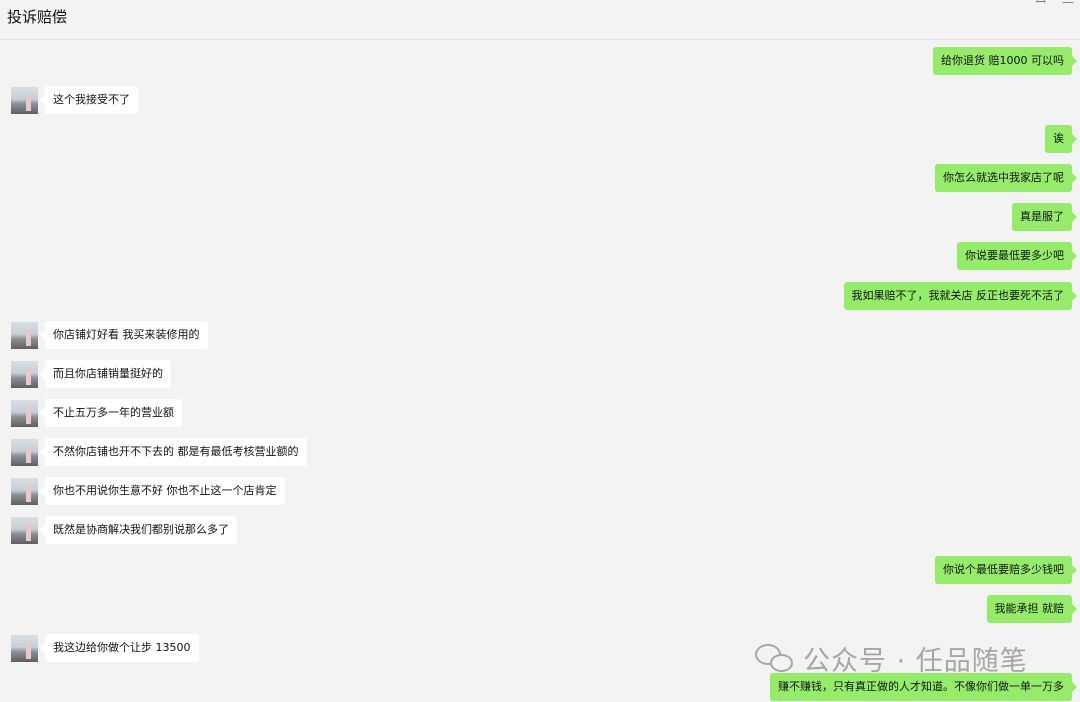 This screenshot has width=1080, height=702. I want to click on watermark-text: 公众号 · 任品随笔, so click(915, 661).